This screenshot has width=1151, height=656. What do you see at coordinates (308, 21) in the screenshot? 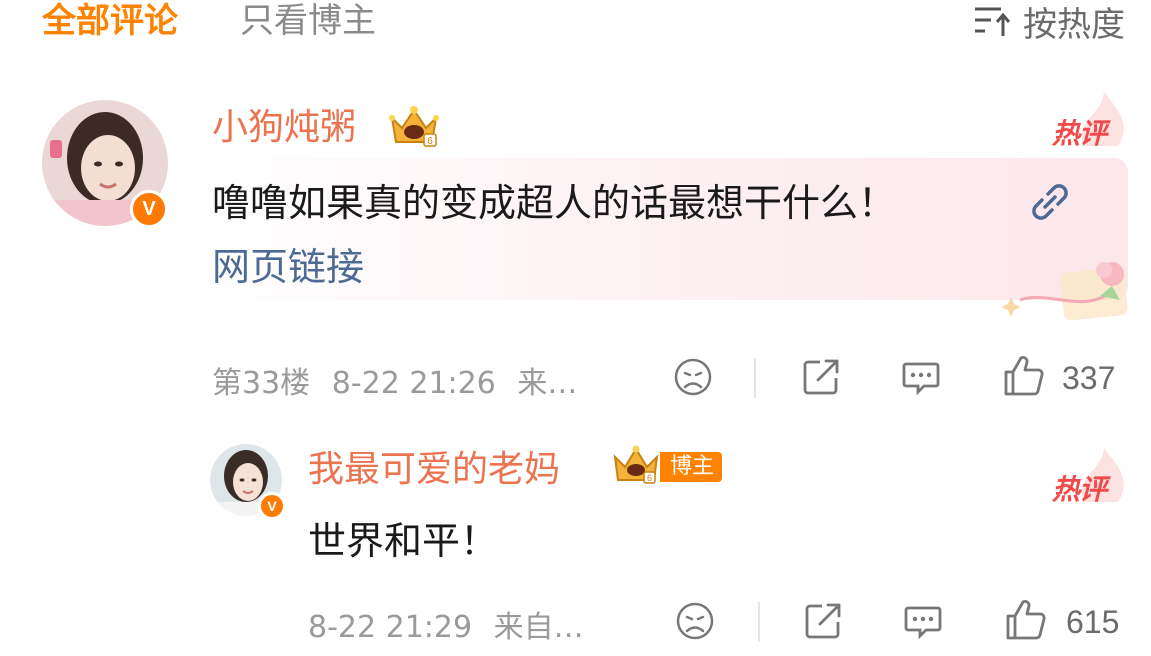
I see `tab-author-only: 只看博主` at bounding box center [308, 21].